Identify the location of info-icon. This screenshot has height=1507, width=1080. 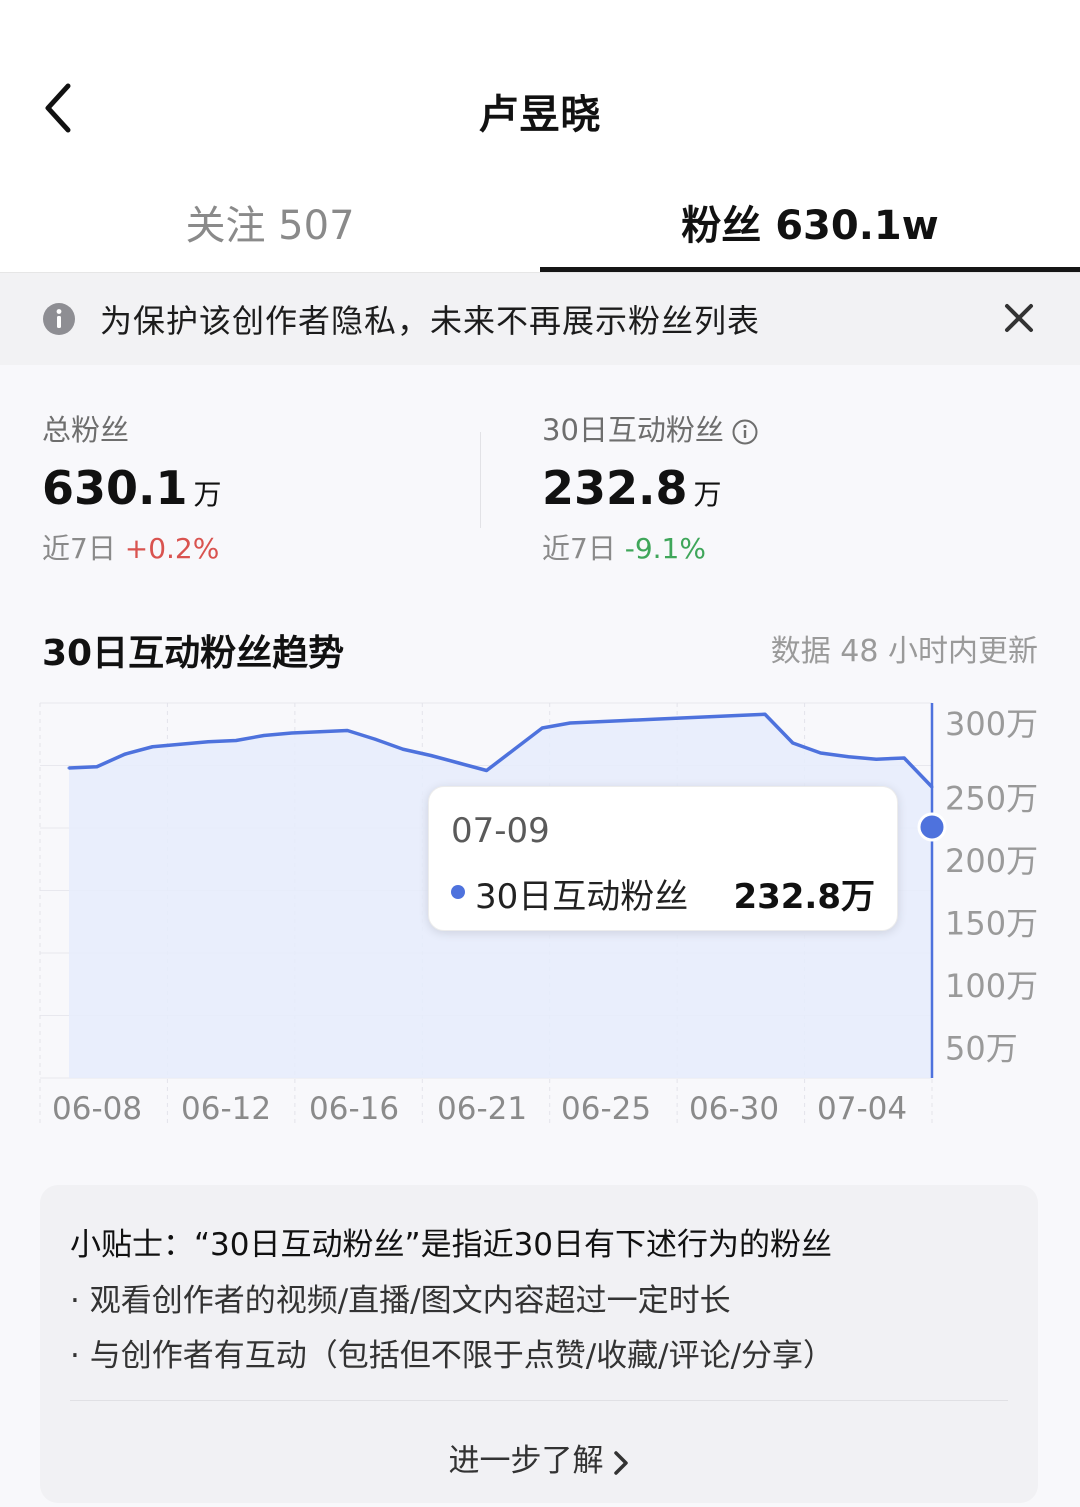
(59, 319).